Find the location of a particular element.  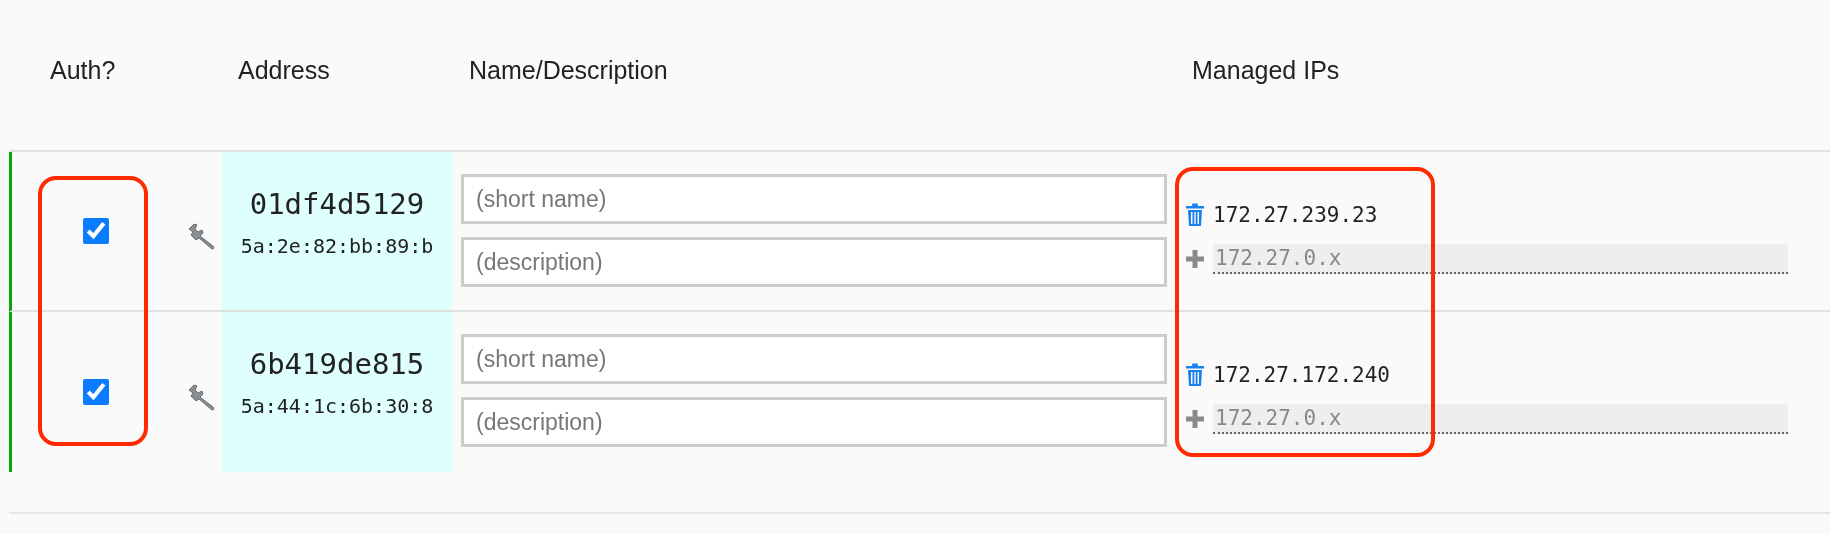

mac-address: 5a:2e:82:bb:89:b is located at coordinates (337, 246).